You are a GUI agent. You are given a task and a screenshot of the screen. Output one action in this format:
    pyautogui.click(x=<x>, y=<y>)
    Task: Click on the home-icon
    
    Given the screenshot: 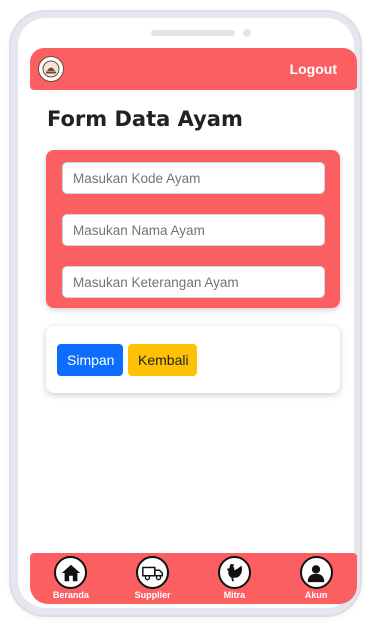 What is the action you would take?
    pyautogui.click(x=71, y=572)
    